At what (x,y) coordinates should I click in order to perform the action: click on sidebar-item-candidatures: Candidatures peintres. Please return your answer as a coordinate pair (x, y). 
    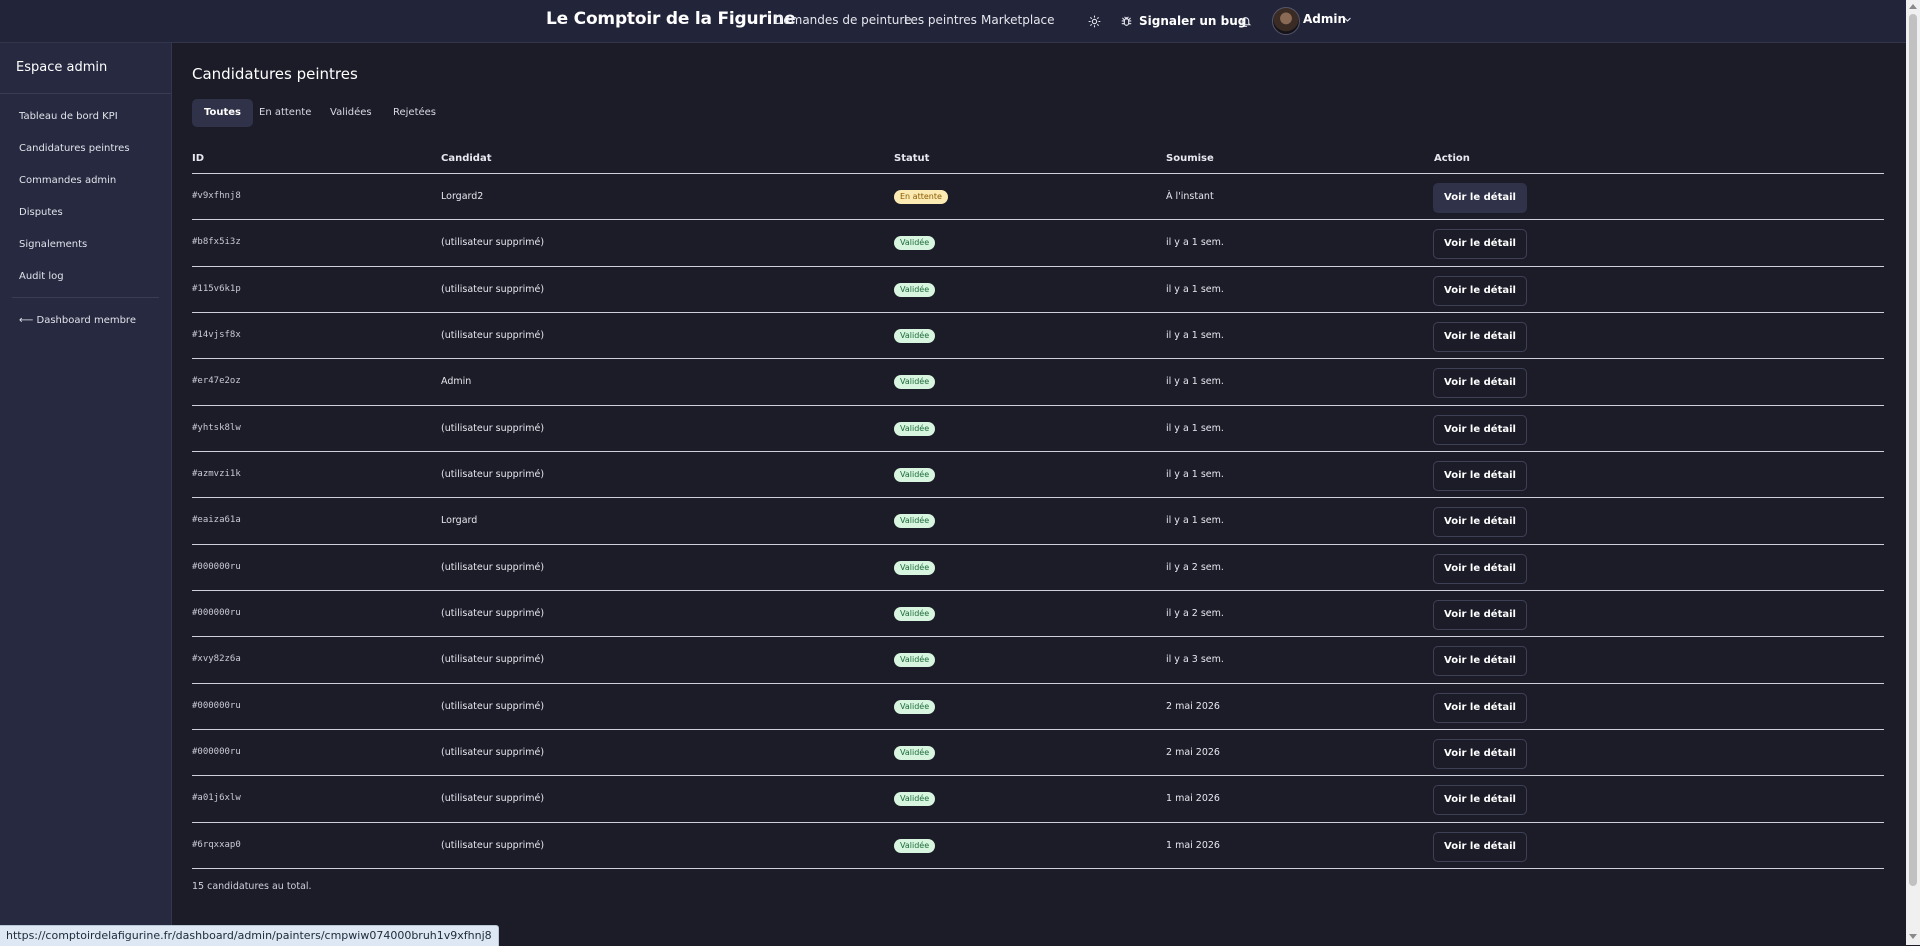
    Looking at the image, I should click on (74, 148).